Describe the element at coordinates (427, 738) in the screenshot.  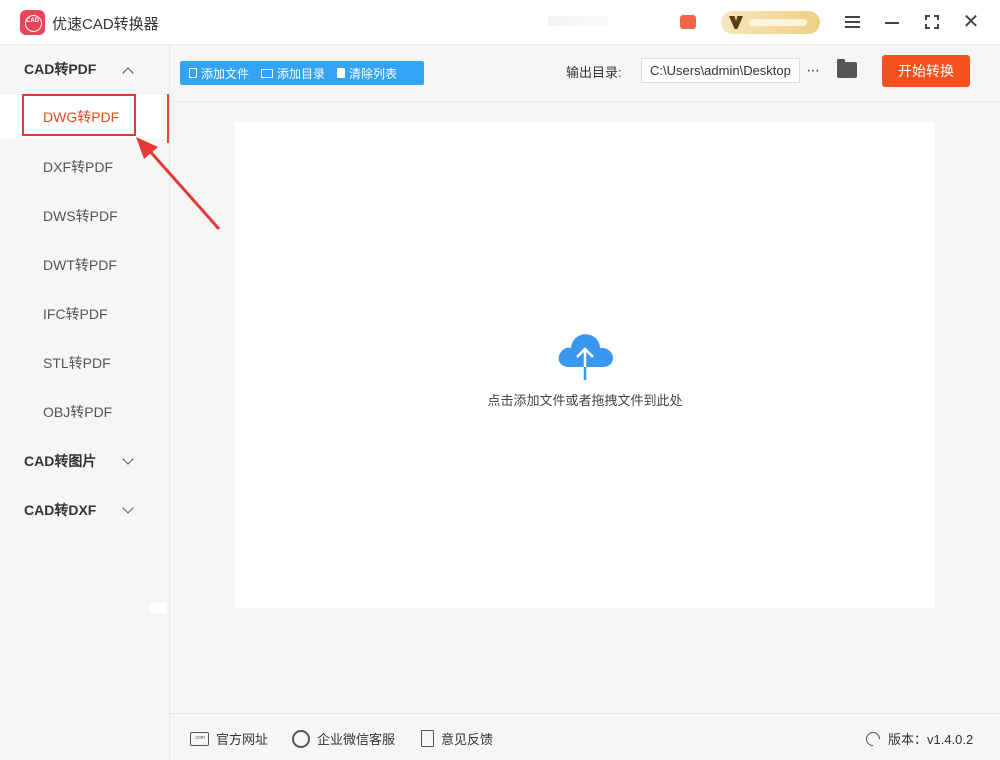
I see `feedback-icon` at that location.